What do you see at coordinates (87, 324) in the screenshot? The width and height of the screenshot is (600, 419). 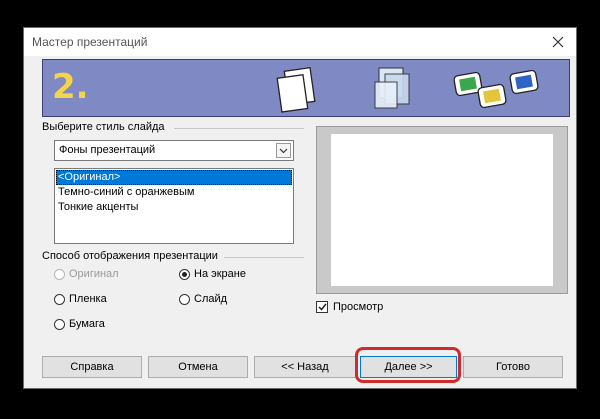 I see `radio-label: Бумага` at bounding box center [87, 324].